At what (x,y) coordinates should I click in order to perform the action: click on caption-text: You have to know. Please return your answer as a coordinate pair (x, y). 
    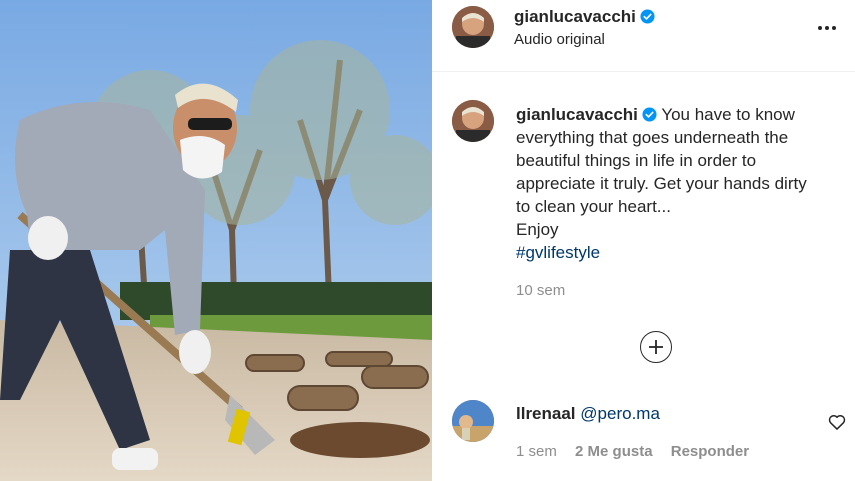
    Looking at the image, I should click on (728, 114).